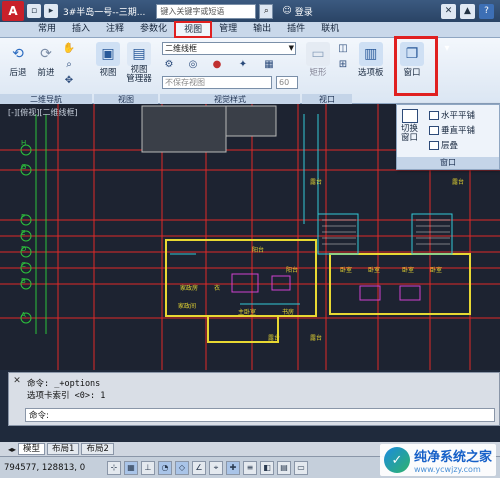  I want to click on view-button: ▣ 视图, so click(108, 60).